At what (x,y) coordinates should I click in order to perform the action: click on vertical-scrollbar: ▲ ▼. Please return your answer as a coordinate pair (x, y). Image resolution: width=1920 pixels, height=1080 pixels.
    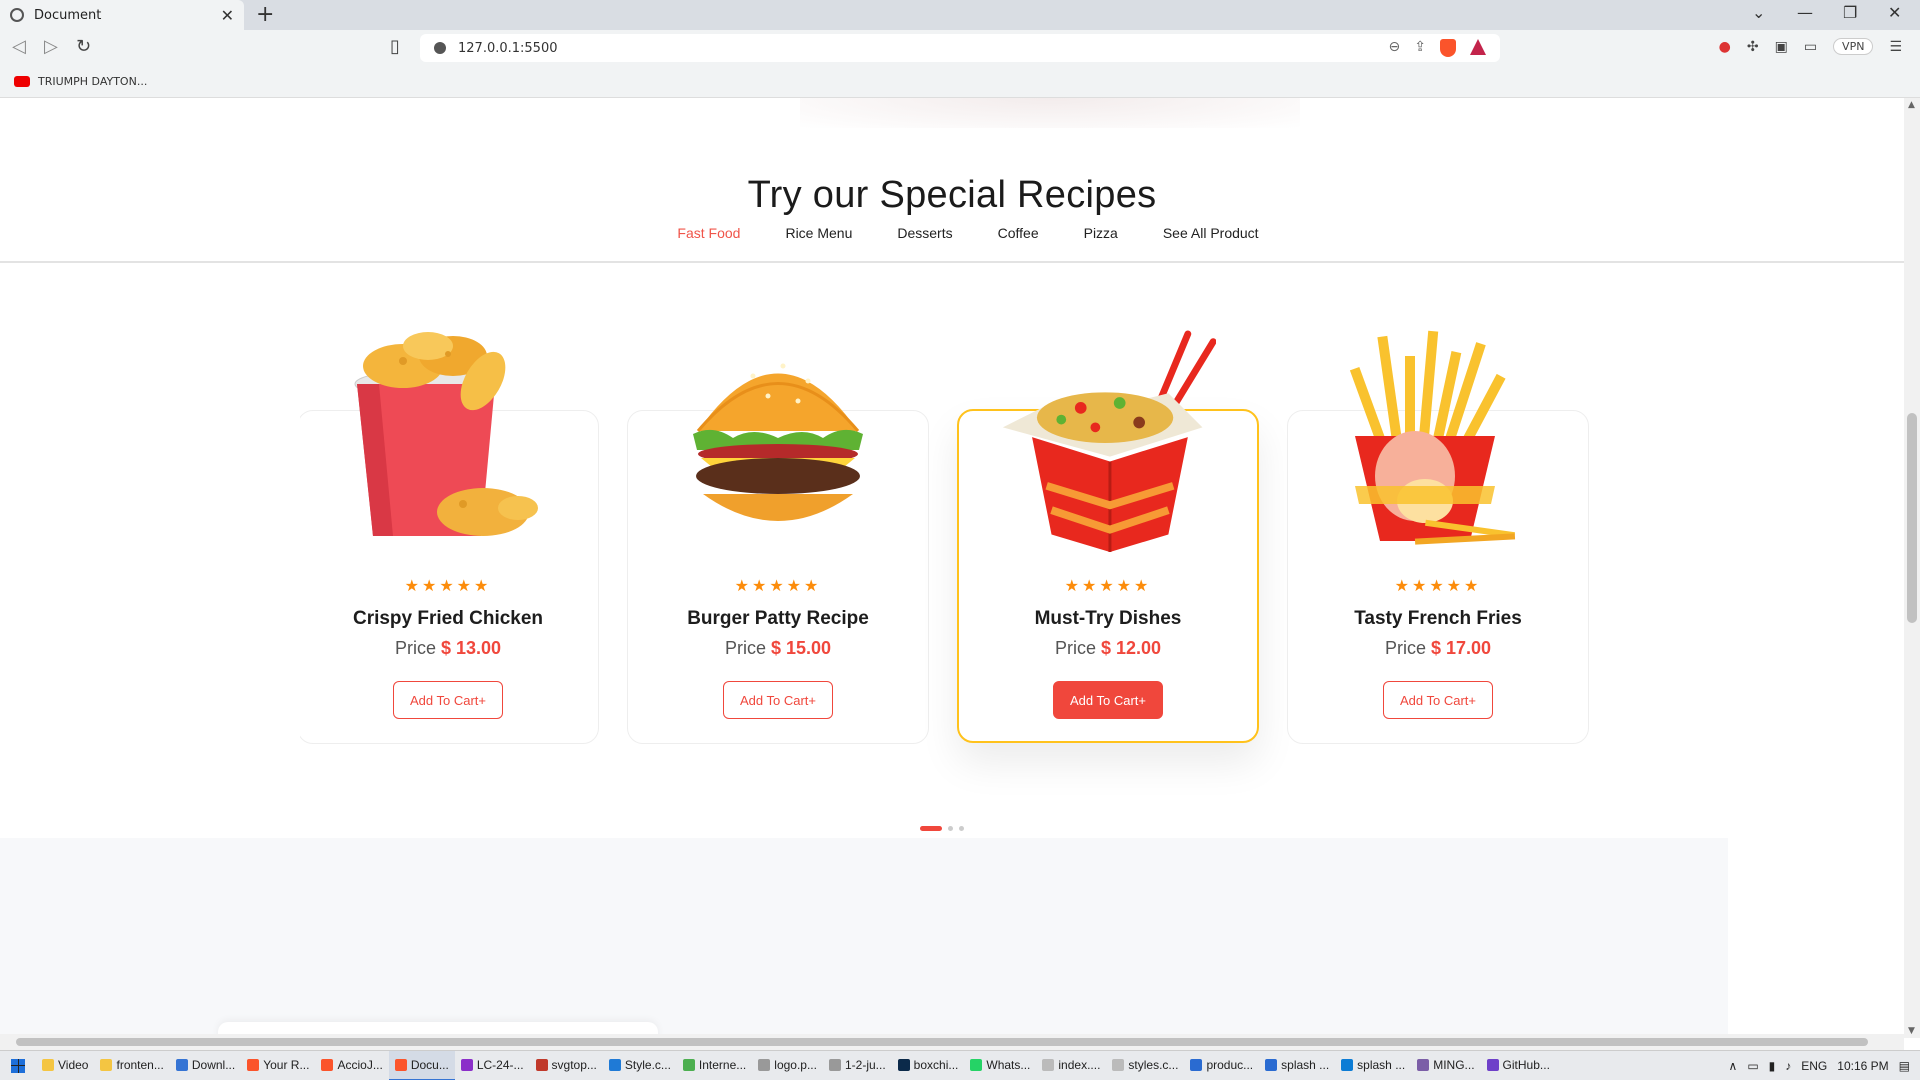
    Looking at the image, I should click on (1912, 568).